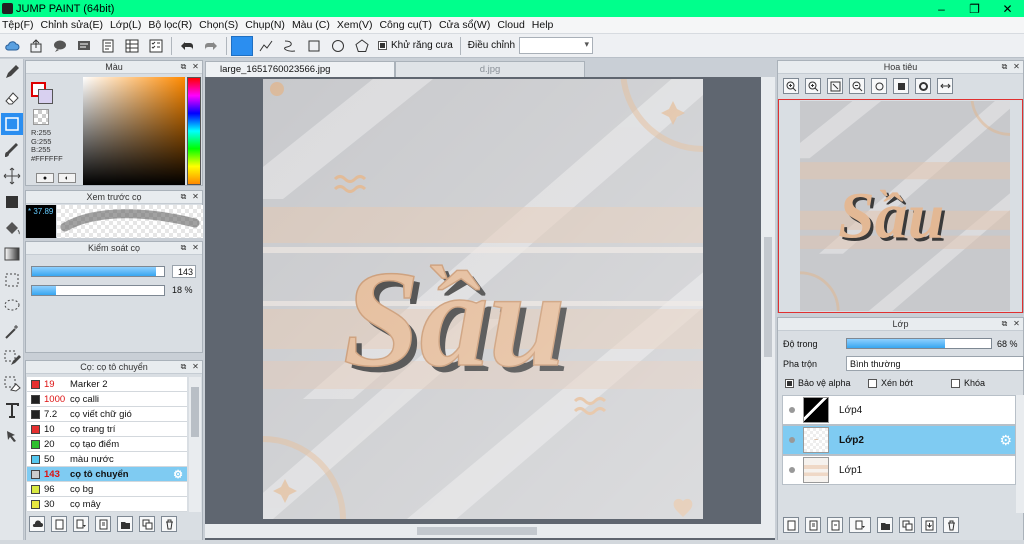 This screenshot has height=544, width=1024. What do you see at coordinates (907, 525) in the screenshot?
I see `copy-layer-icon` at bounding box center [907, 525].